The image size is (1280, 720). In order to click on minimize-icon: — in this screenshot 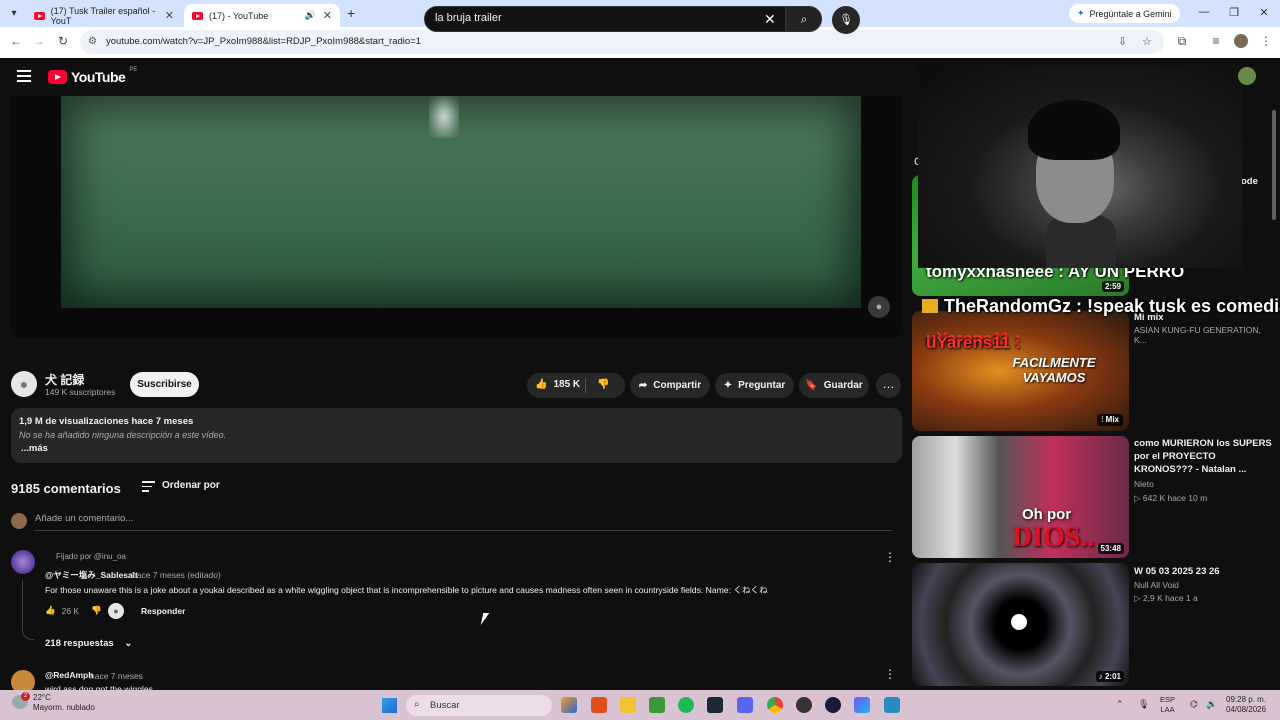, I will do `click(1204, 12)`.